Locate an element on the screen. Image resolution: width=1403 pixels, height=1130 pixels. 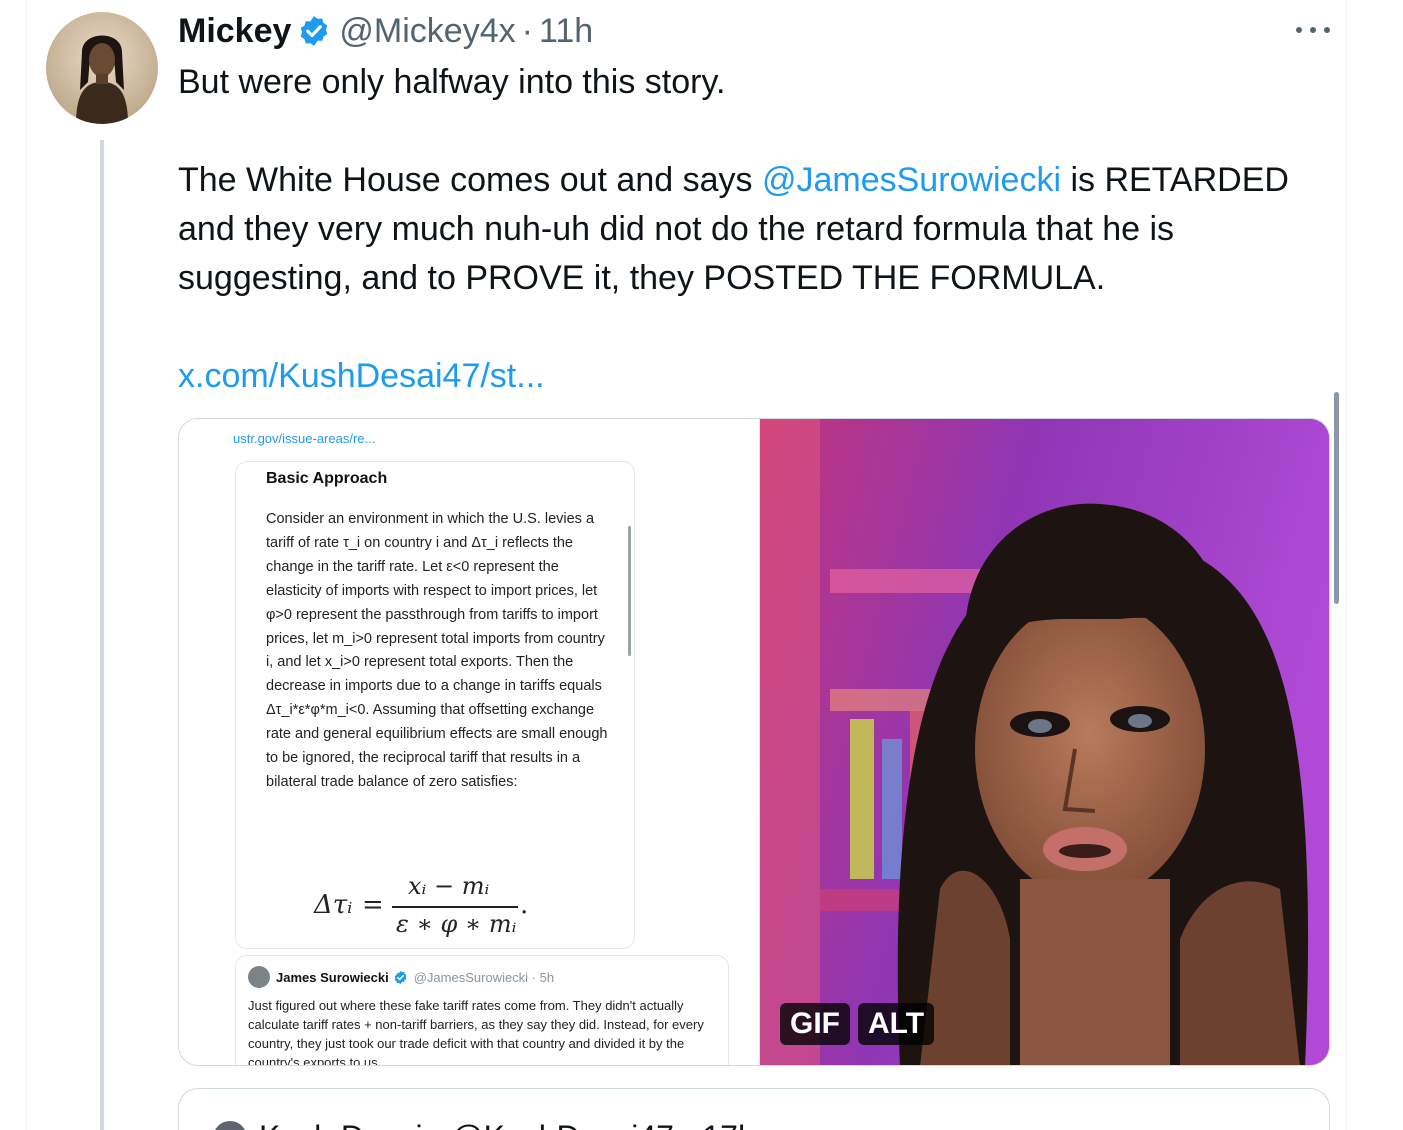
quoted-tweet-card: Kush Desai · @KushDesai47 · 17h is located at coordinates (754, 1109).